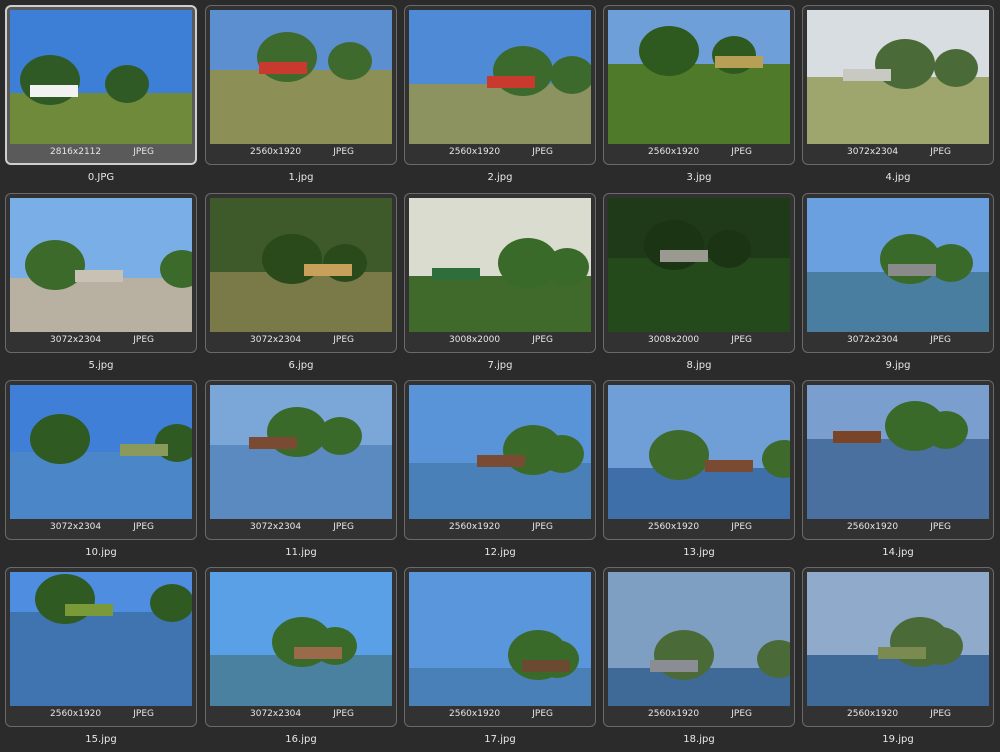 The width and height of the screenshot is (1000, 752). Describe the element at coordinates (101, 177) in the screenshot. I see `file-name: 0.JPG` at that location.